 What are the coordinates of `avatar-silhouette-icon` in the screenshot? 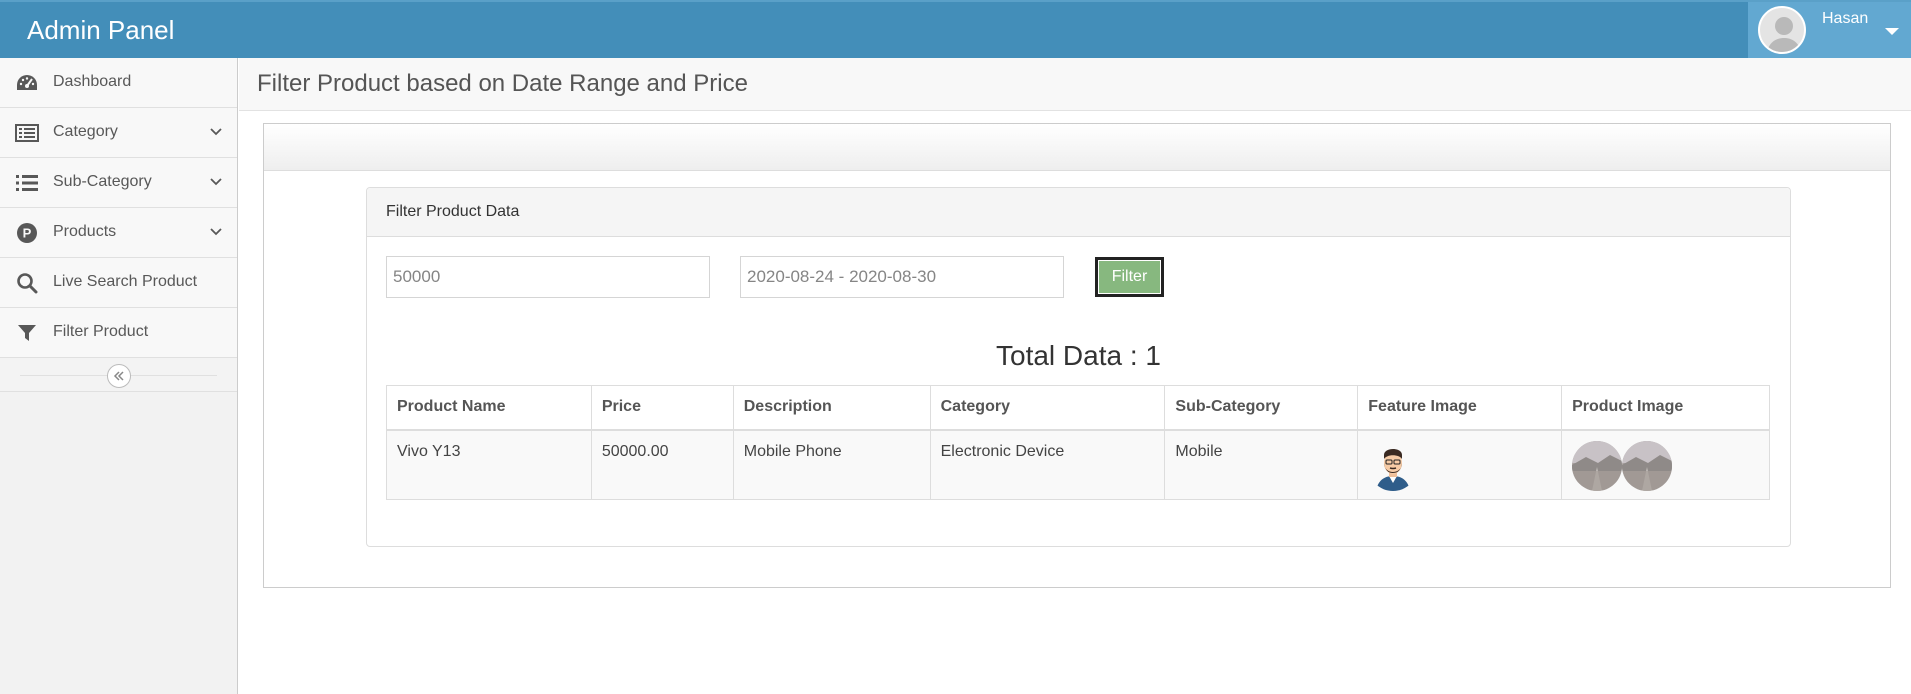 It's located at (1782, 30).